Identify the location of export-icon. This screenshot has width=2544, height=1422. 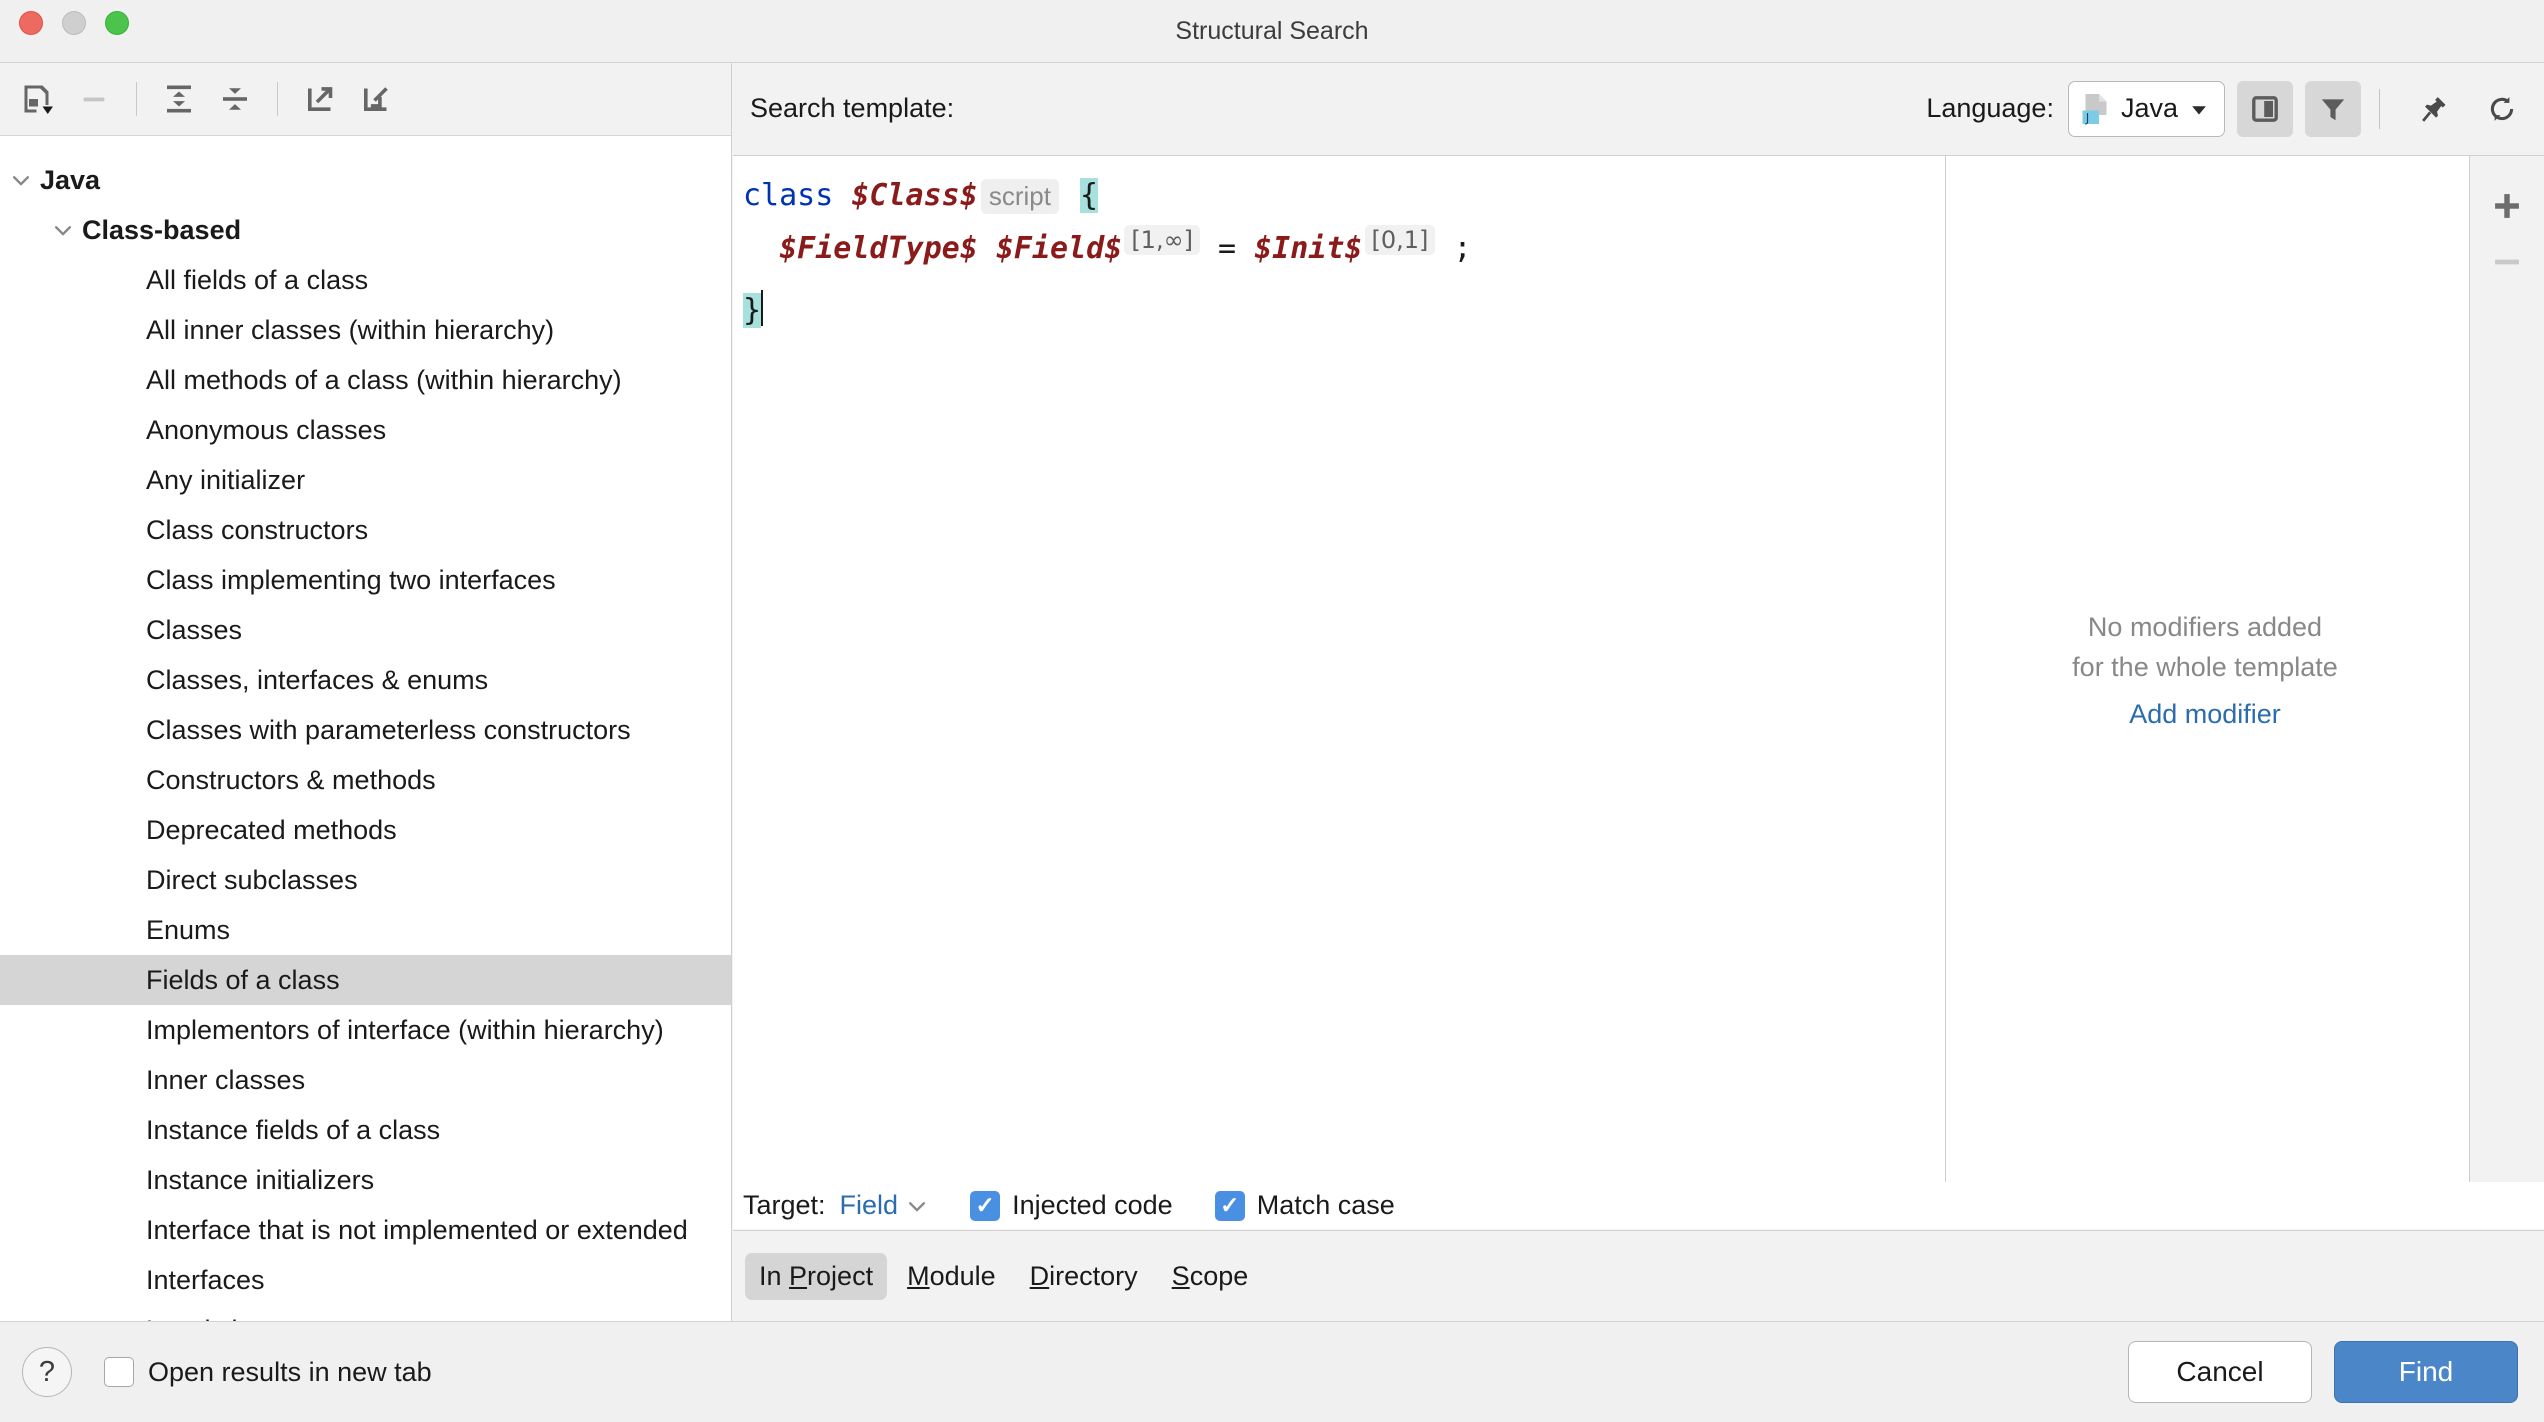
(320, 99).